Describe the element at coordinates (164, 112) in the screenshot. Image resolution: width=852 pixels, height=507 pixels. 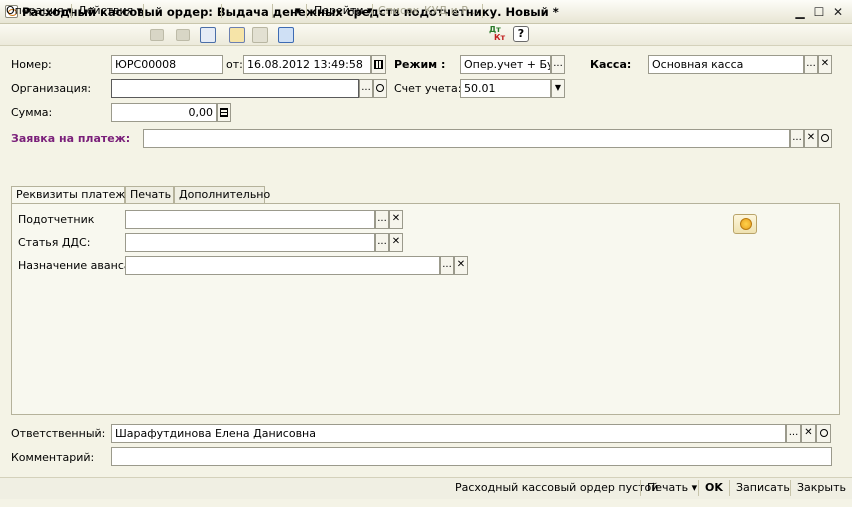
I see `sum-field: 0,00` at that location.